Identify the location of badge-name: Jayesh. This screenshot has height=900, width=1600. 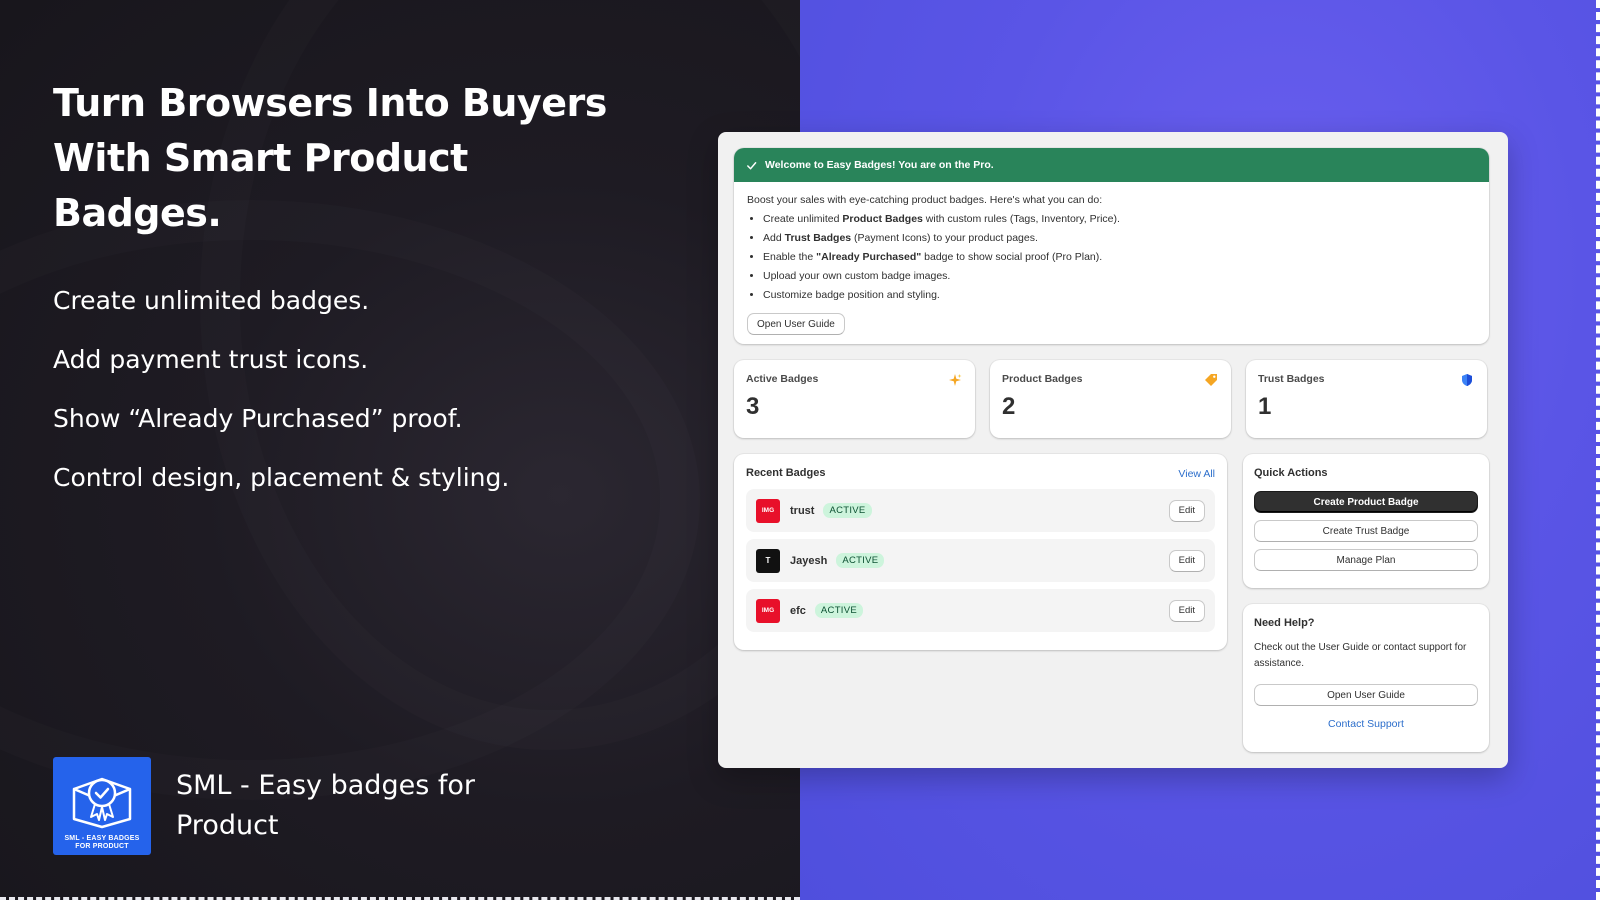
(809, 560).